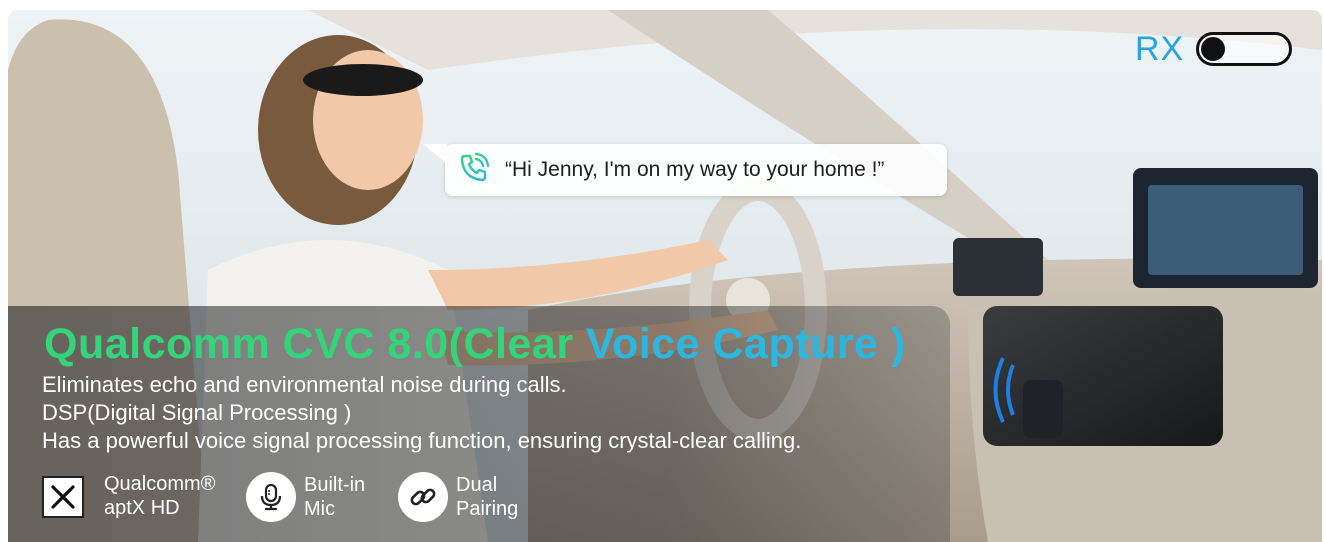 Image resolution: width=1324 pixels, height=542 pixels. What do you see at coordinates (487, 497) in the screenshot?
I see `feature-pairing-label: Dual Pairing` at bounding box center [487, 497].